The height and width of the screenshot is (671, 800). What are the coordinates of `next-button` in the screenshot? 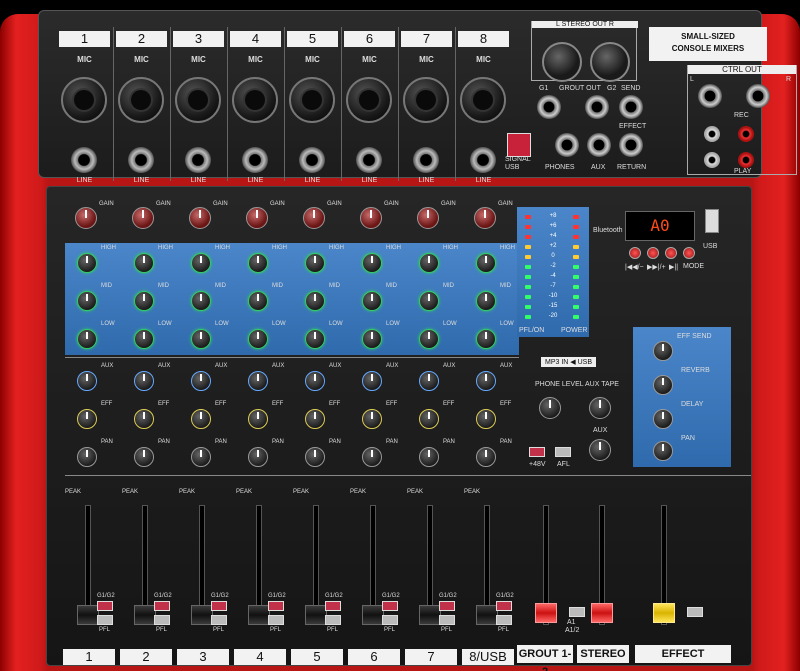 It's located at (653, 253).